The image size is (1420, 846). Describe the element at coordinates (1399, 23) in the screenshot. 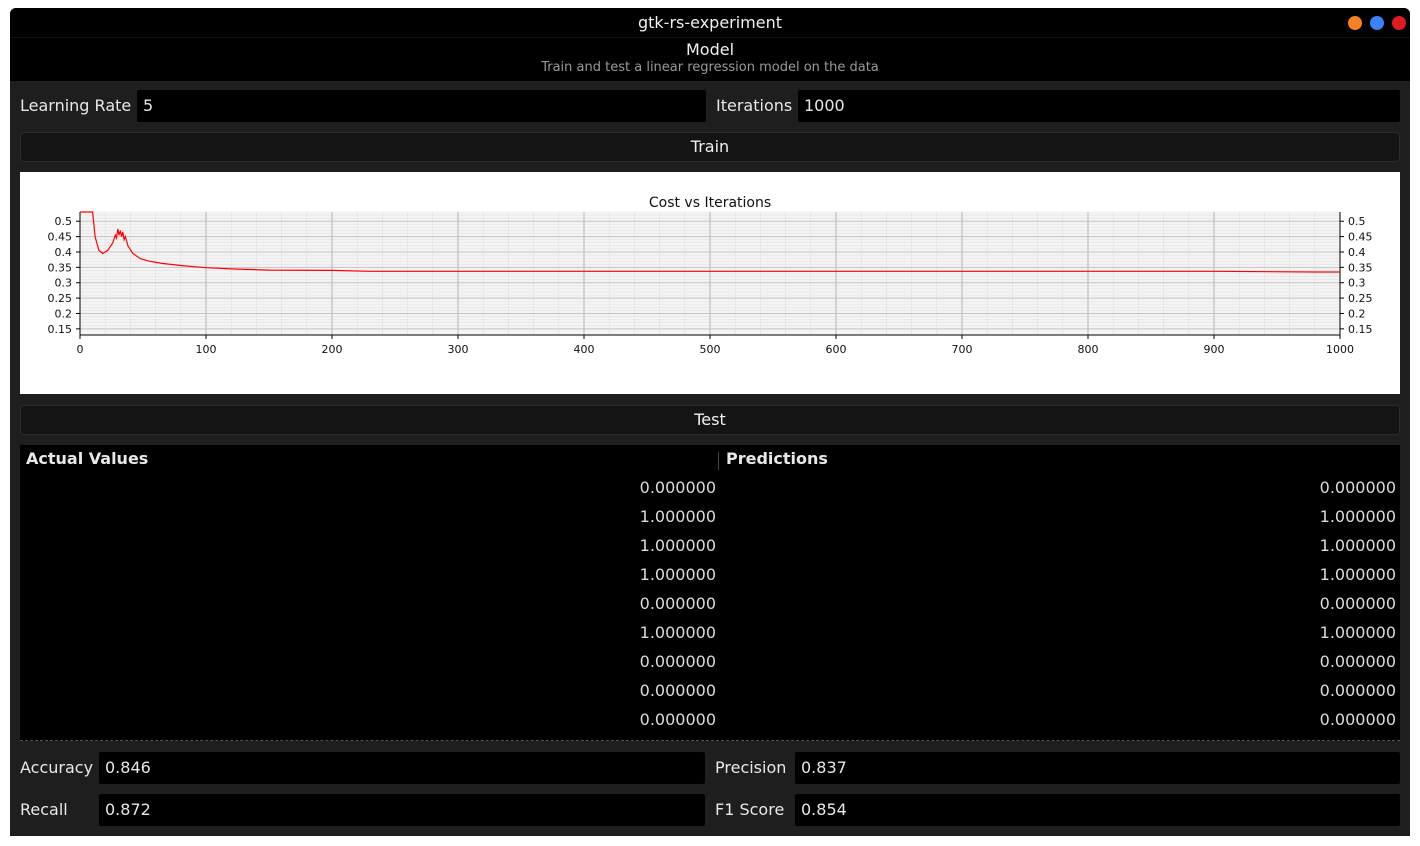

I see `close-button` at that location.